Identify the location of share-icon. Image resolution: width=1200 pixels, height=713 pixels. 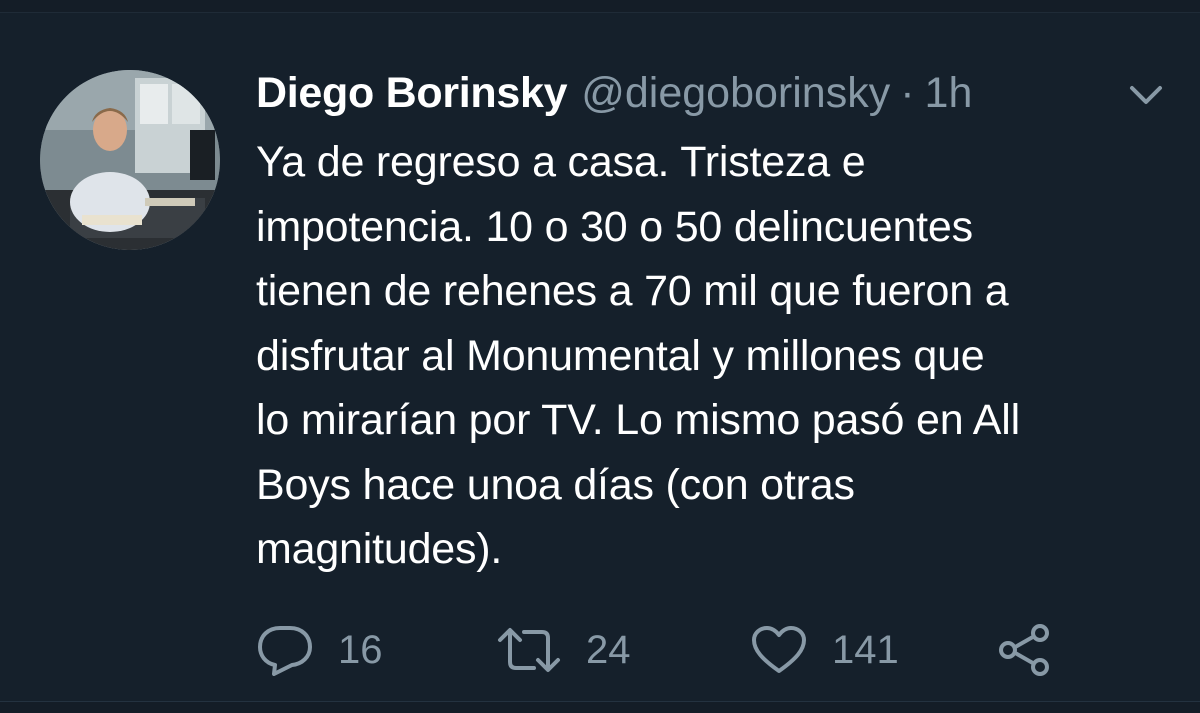
(1025, 650).